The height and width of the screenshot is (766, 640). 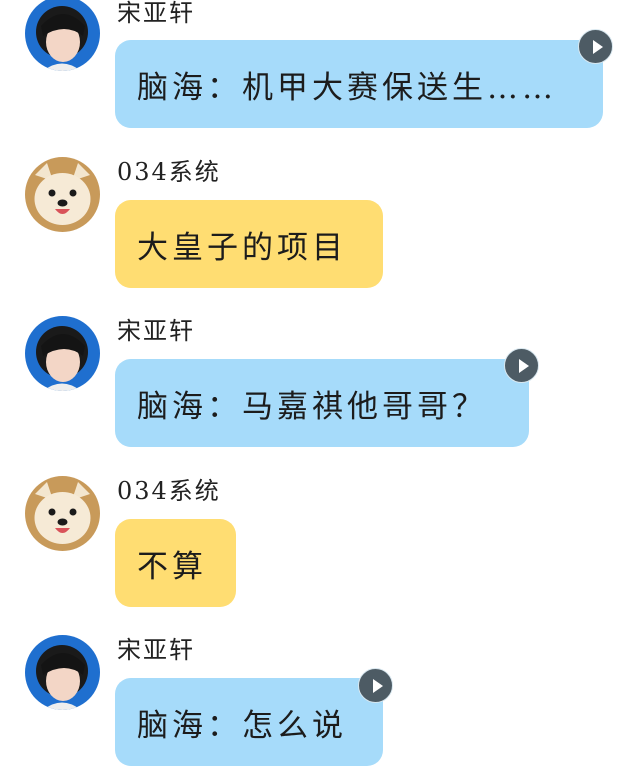 I want to click on message-text: 不算, so click(x=172, y=566).